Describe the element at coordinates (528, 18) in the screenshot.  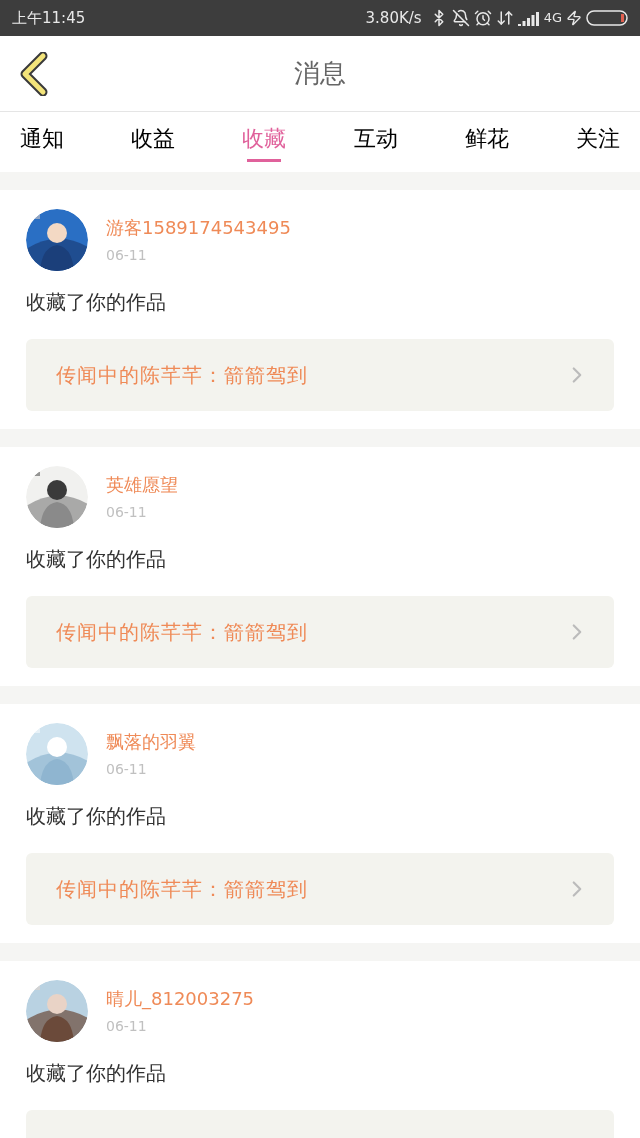
I see `signal-icon` at that location.